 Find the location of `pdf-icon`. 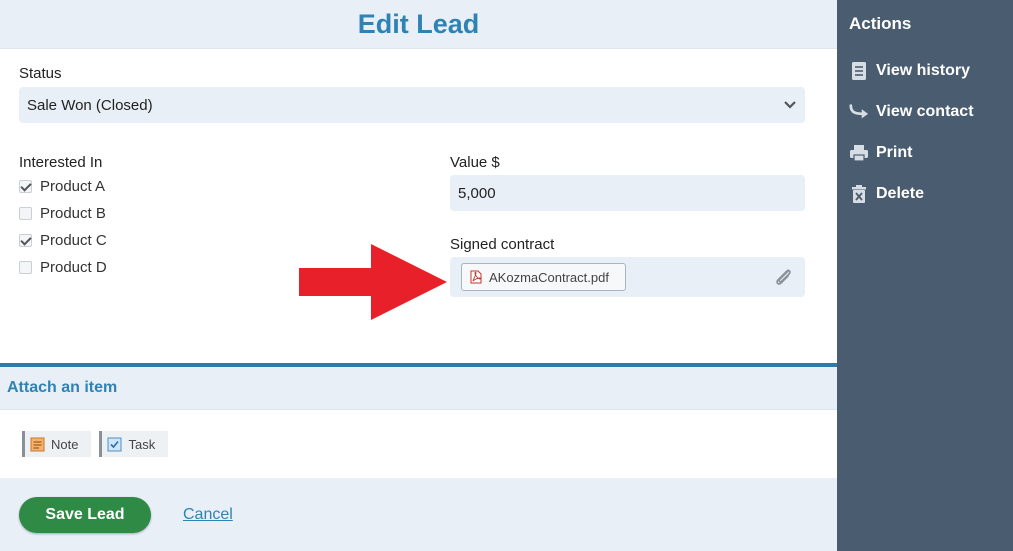

pdf-icon is located at coordinates (476, 277).